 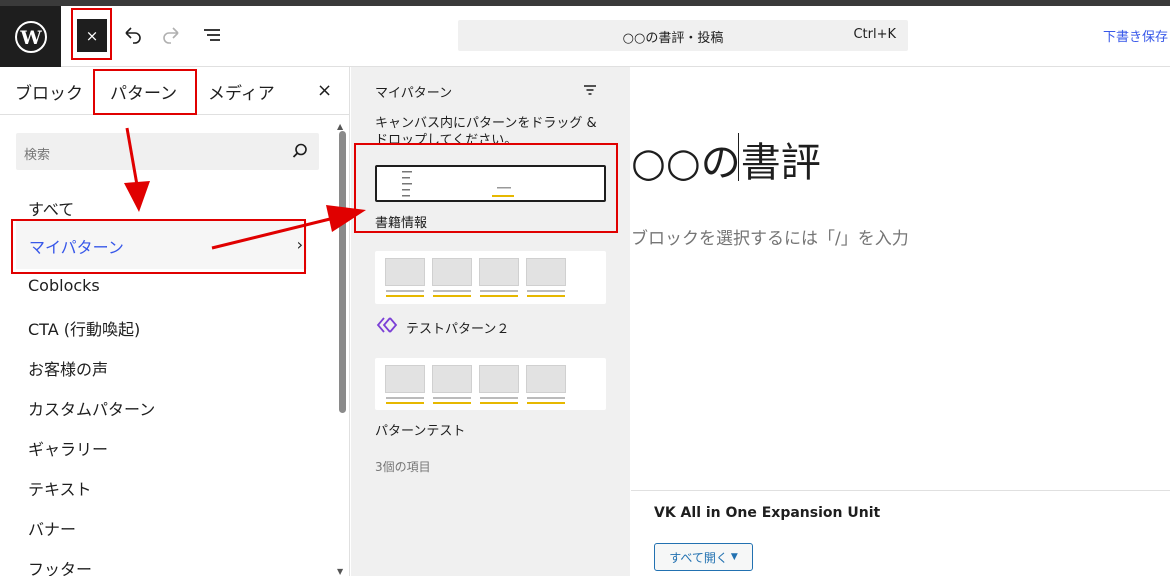 I want to click on expand-all-button: すべて開く ▼, so click(x=703, y=557).